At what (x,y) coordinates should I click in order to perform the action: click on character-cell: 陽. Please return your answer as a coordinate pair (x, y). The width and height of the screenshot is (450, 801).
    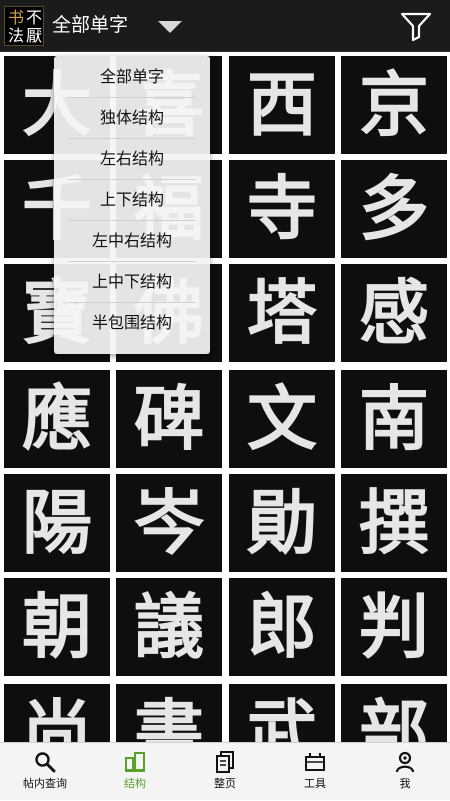
    Looking at the image, I should click on (57, 523).